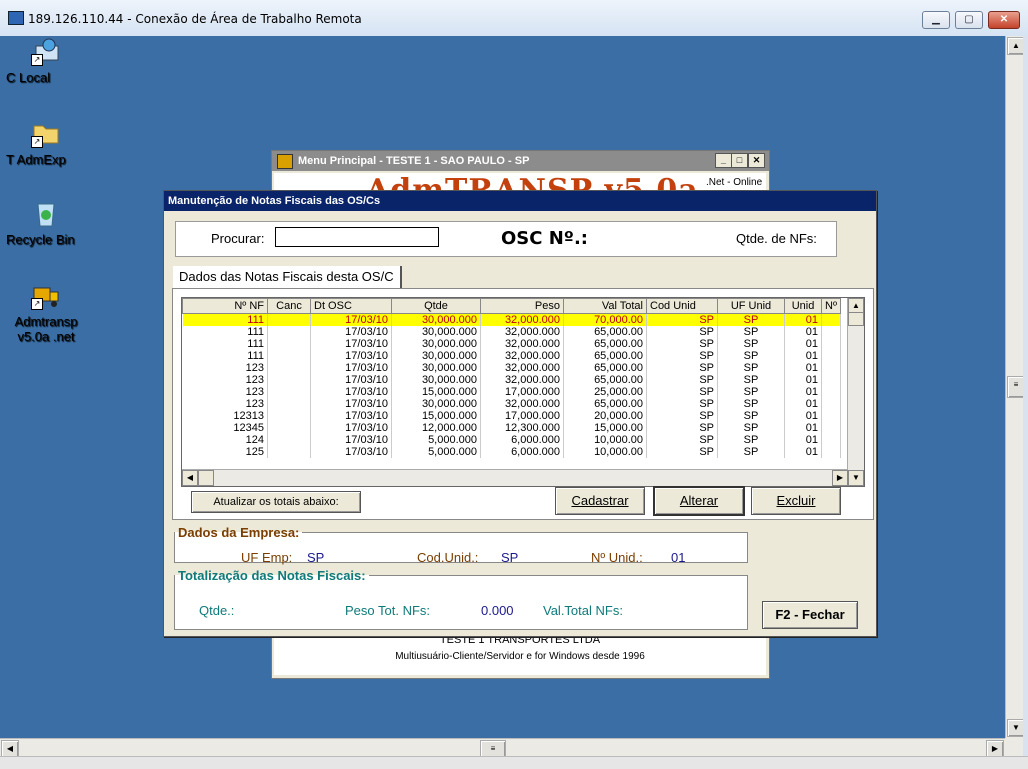  I want to click on table-cell: 123, so click(225, 380).